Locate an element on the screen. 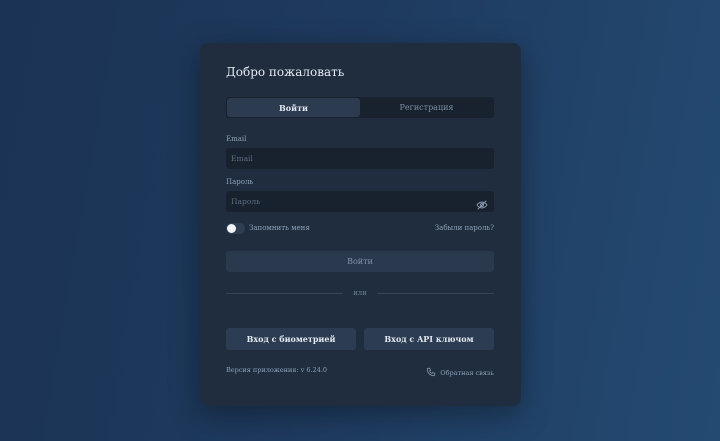 Image resolution: width=720 pixels, height=441 pixels. password-label: Пароль is located at coordinates (240, 182).